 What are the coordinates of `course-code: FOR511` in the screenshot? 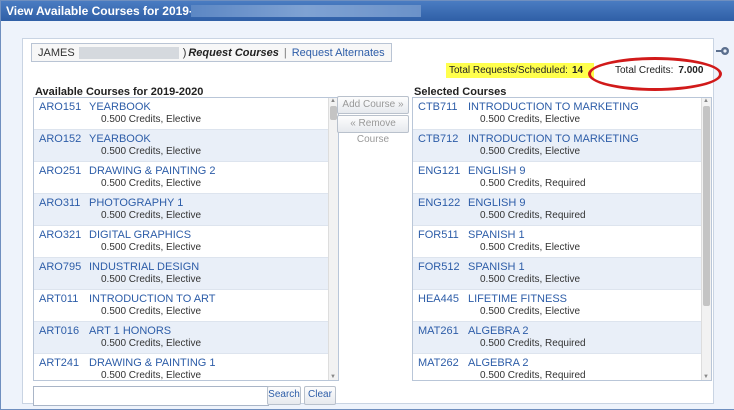 It's located at (438, 235).